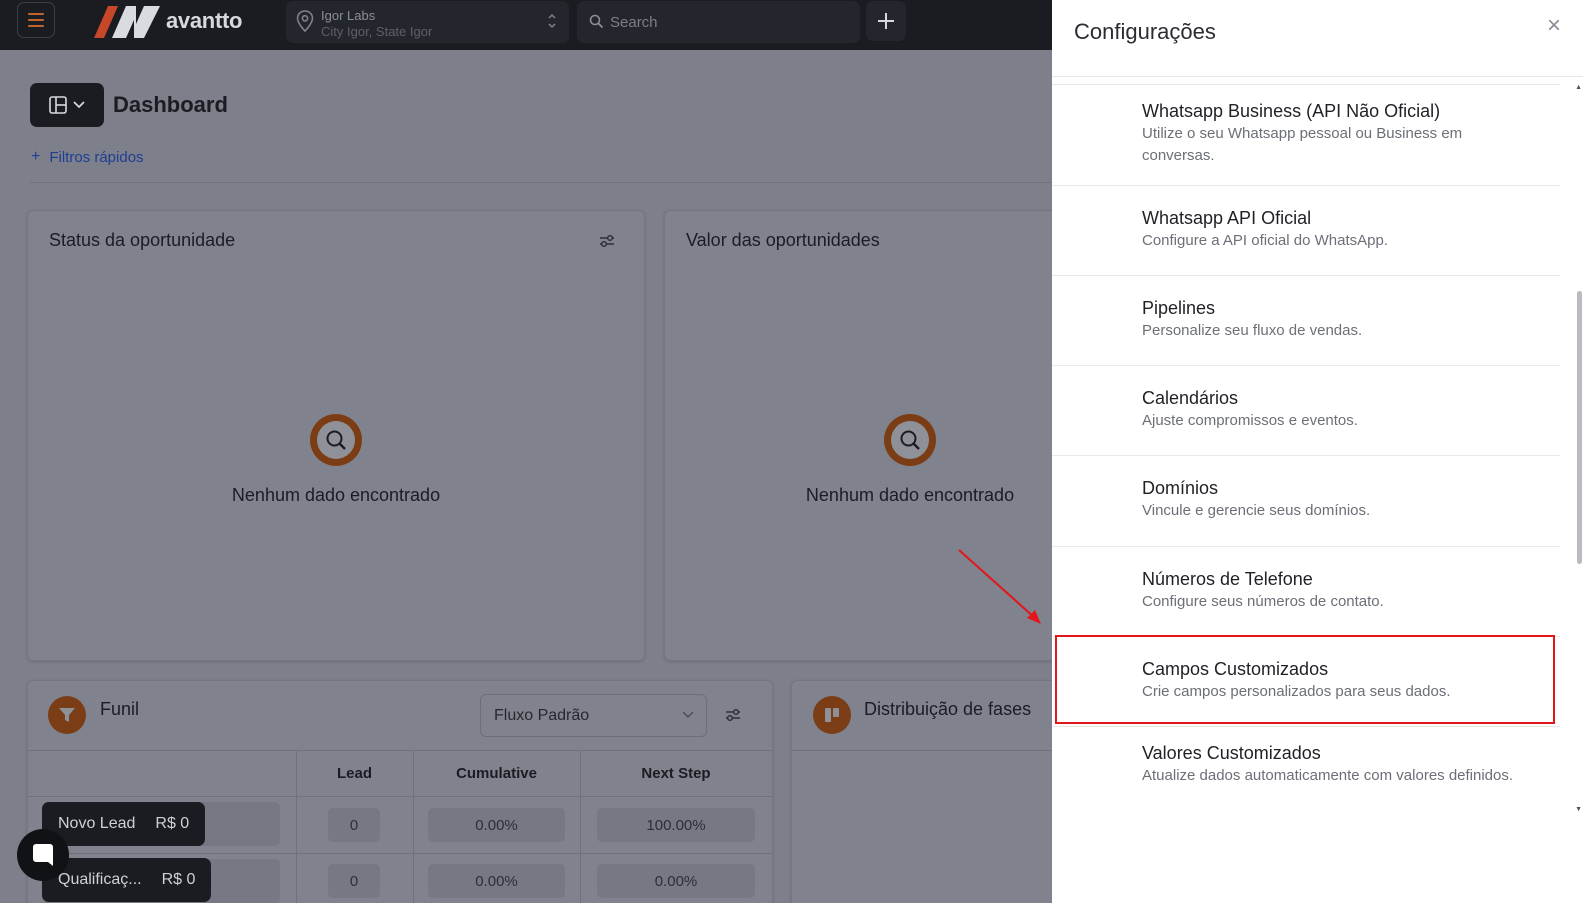 This screenshot has height=903, width=1583. I want to click on card-title: Valor das oportunidades, so click(783, 240).